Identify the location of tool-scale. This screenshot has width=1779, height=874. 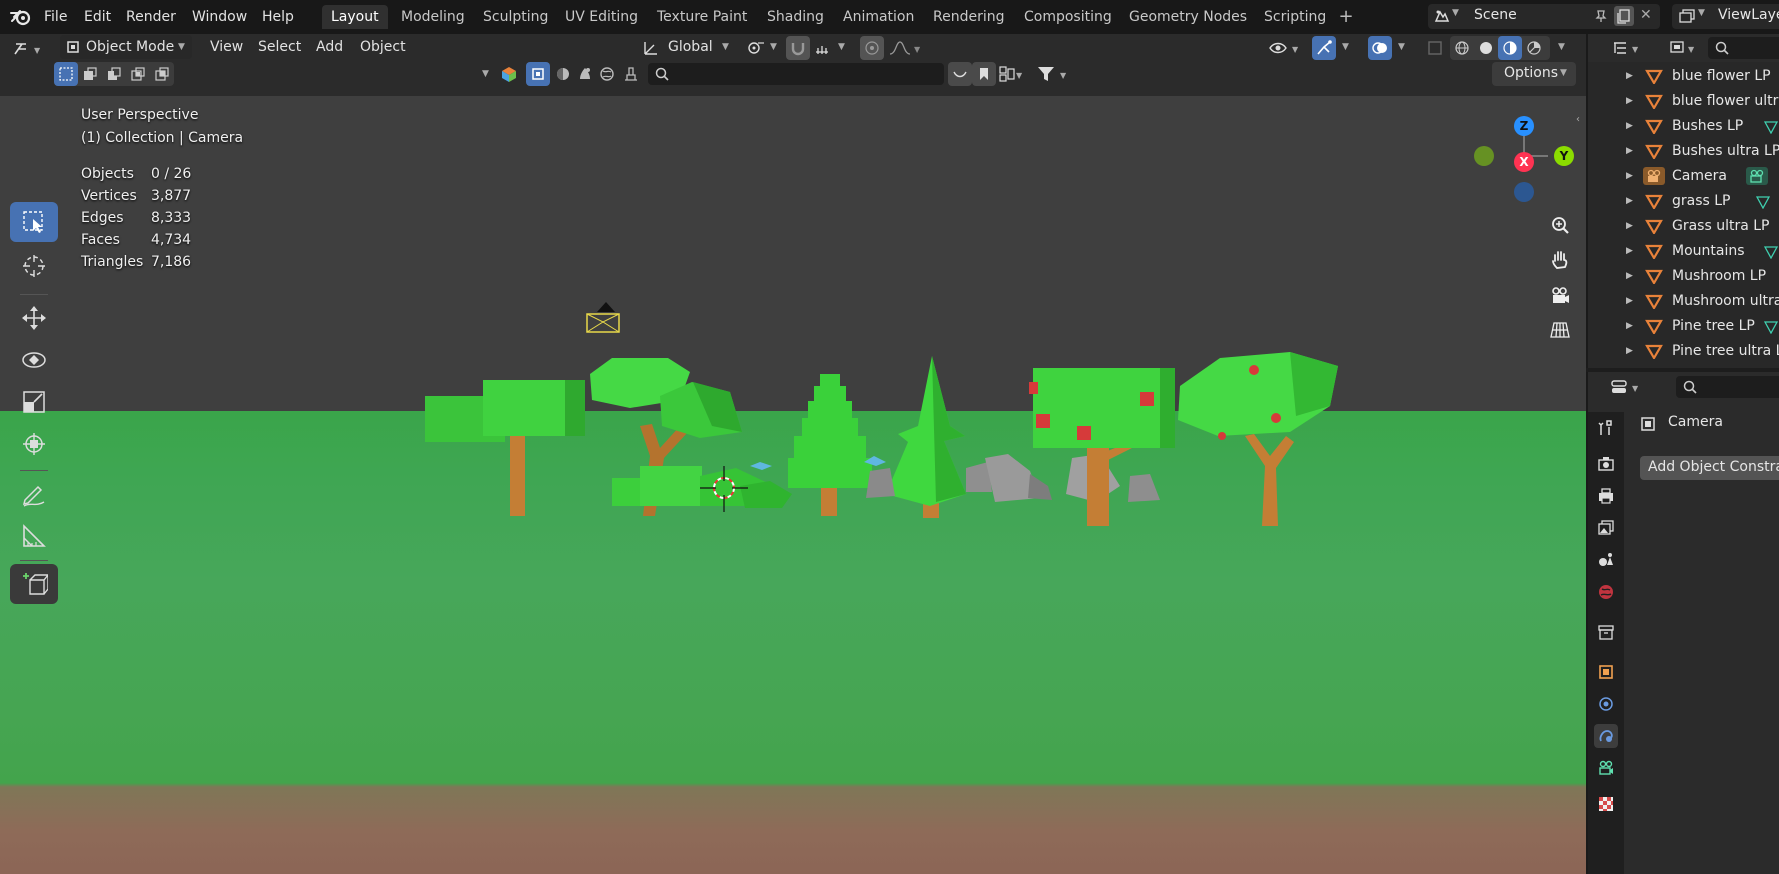
(34, 402).